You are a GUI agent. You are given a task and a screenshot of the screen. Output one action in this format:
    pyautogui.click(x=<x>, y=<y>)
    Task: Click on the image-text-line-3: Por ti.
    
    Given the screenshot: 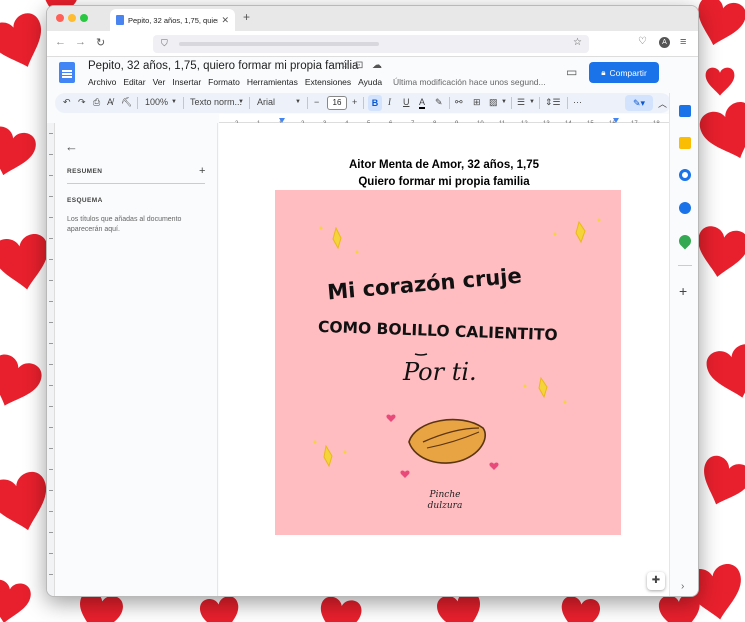 What is the action you would take?
    pyautogui.click(x=440, y=372)
    